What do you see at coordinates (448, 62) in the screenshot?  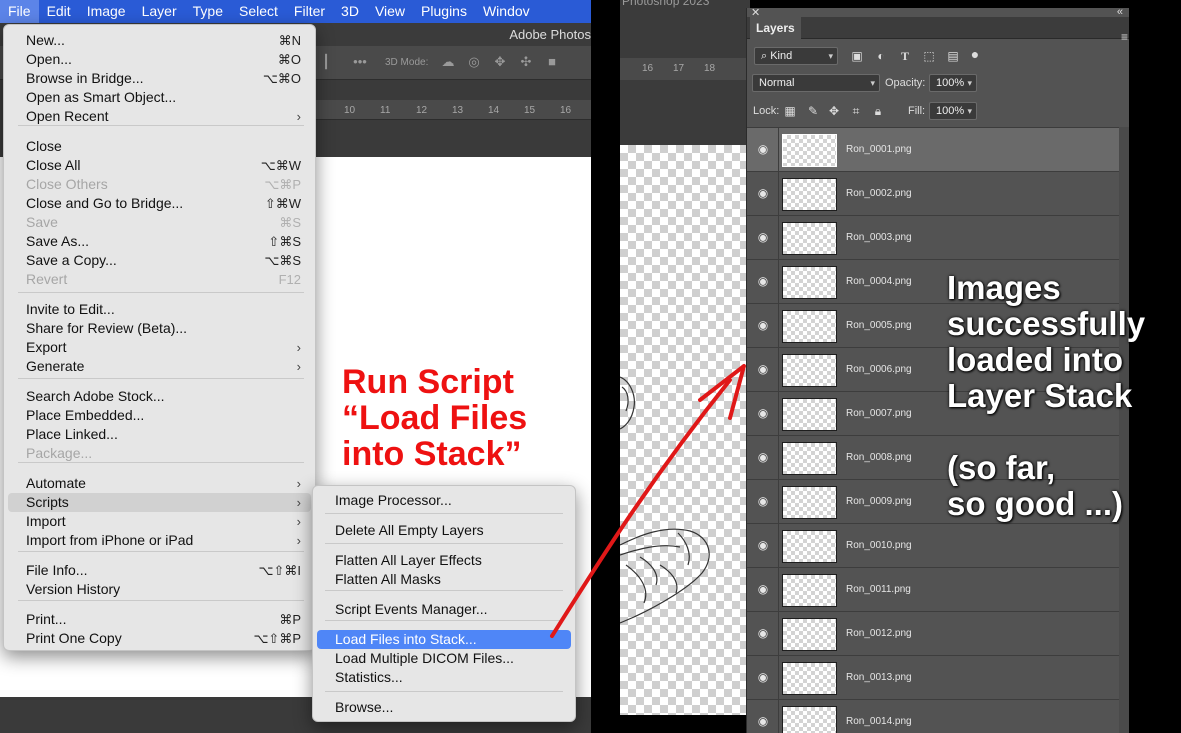 I see `orbit-3d-icon: ☁` at bounding box center [448, 62].